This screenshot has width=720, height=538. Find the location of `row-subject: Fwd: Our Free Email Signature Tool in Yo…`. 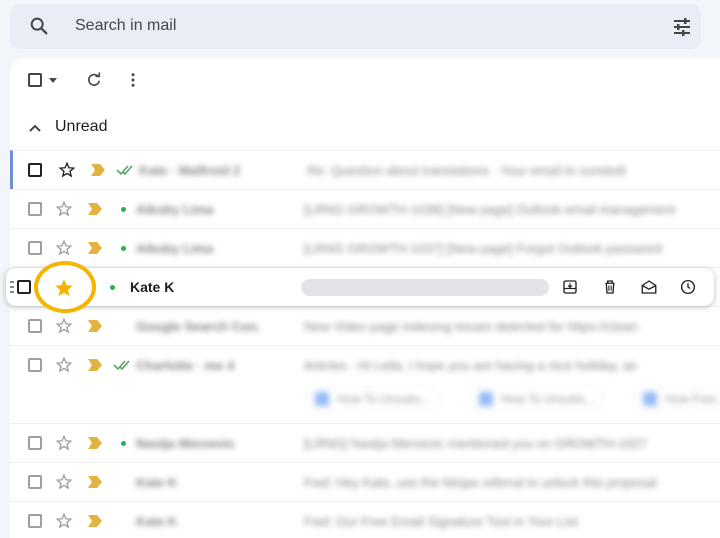

row-subject: Fwd: Our Free Email Signature Tool in Yo… is located at coordinates (441, 521).